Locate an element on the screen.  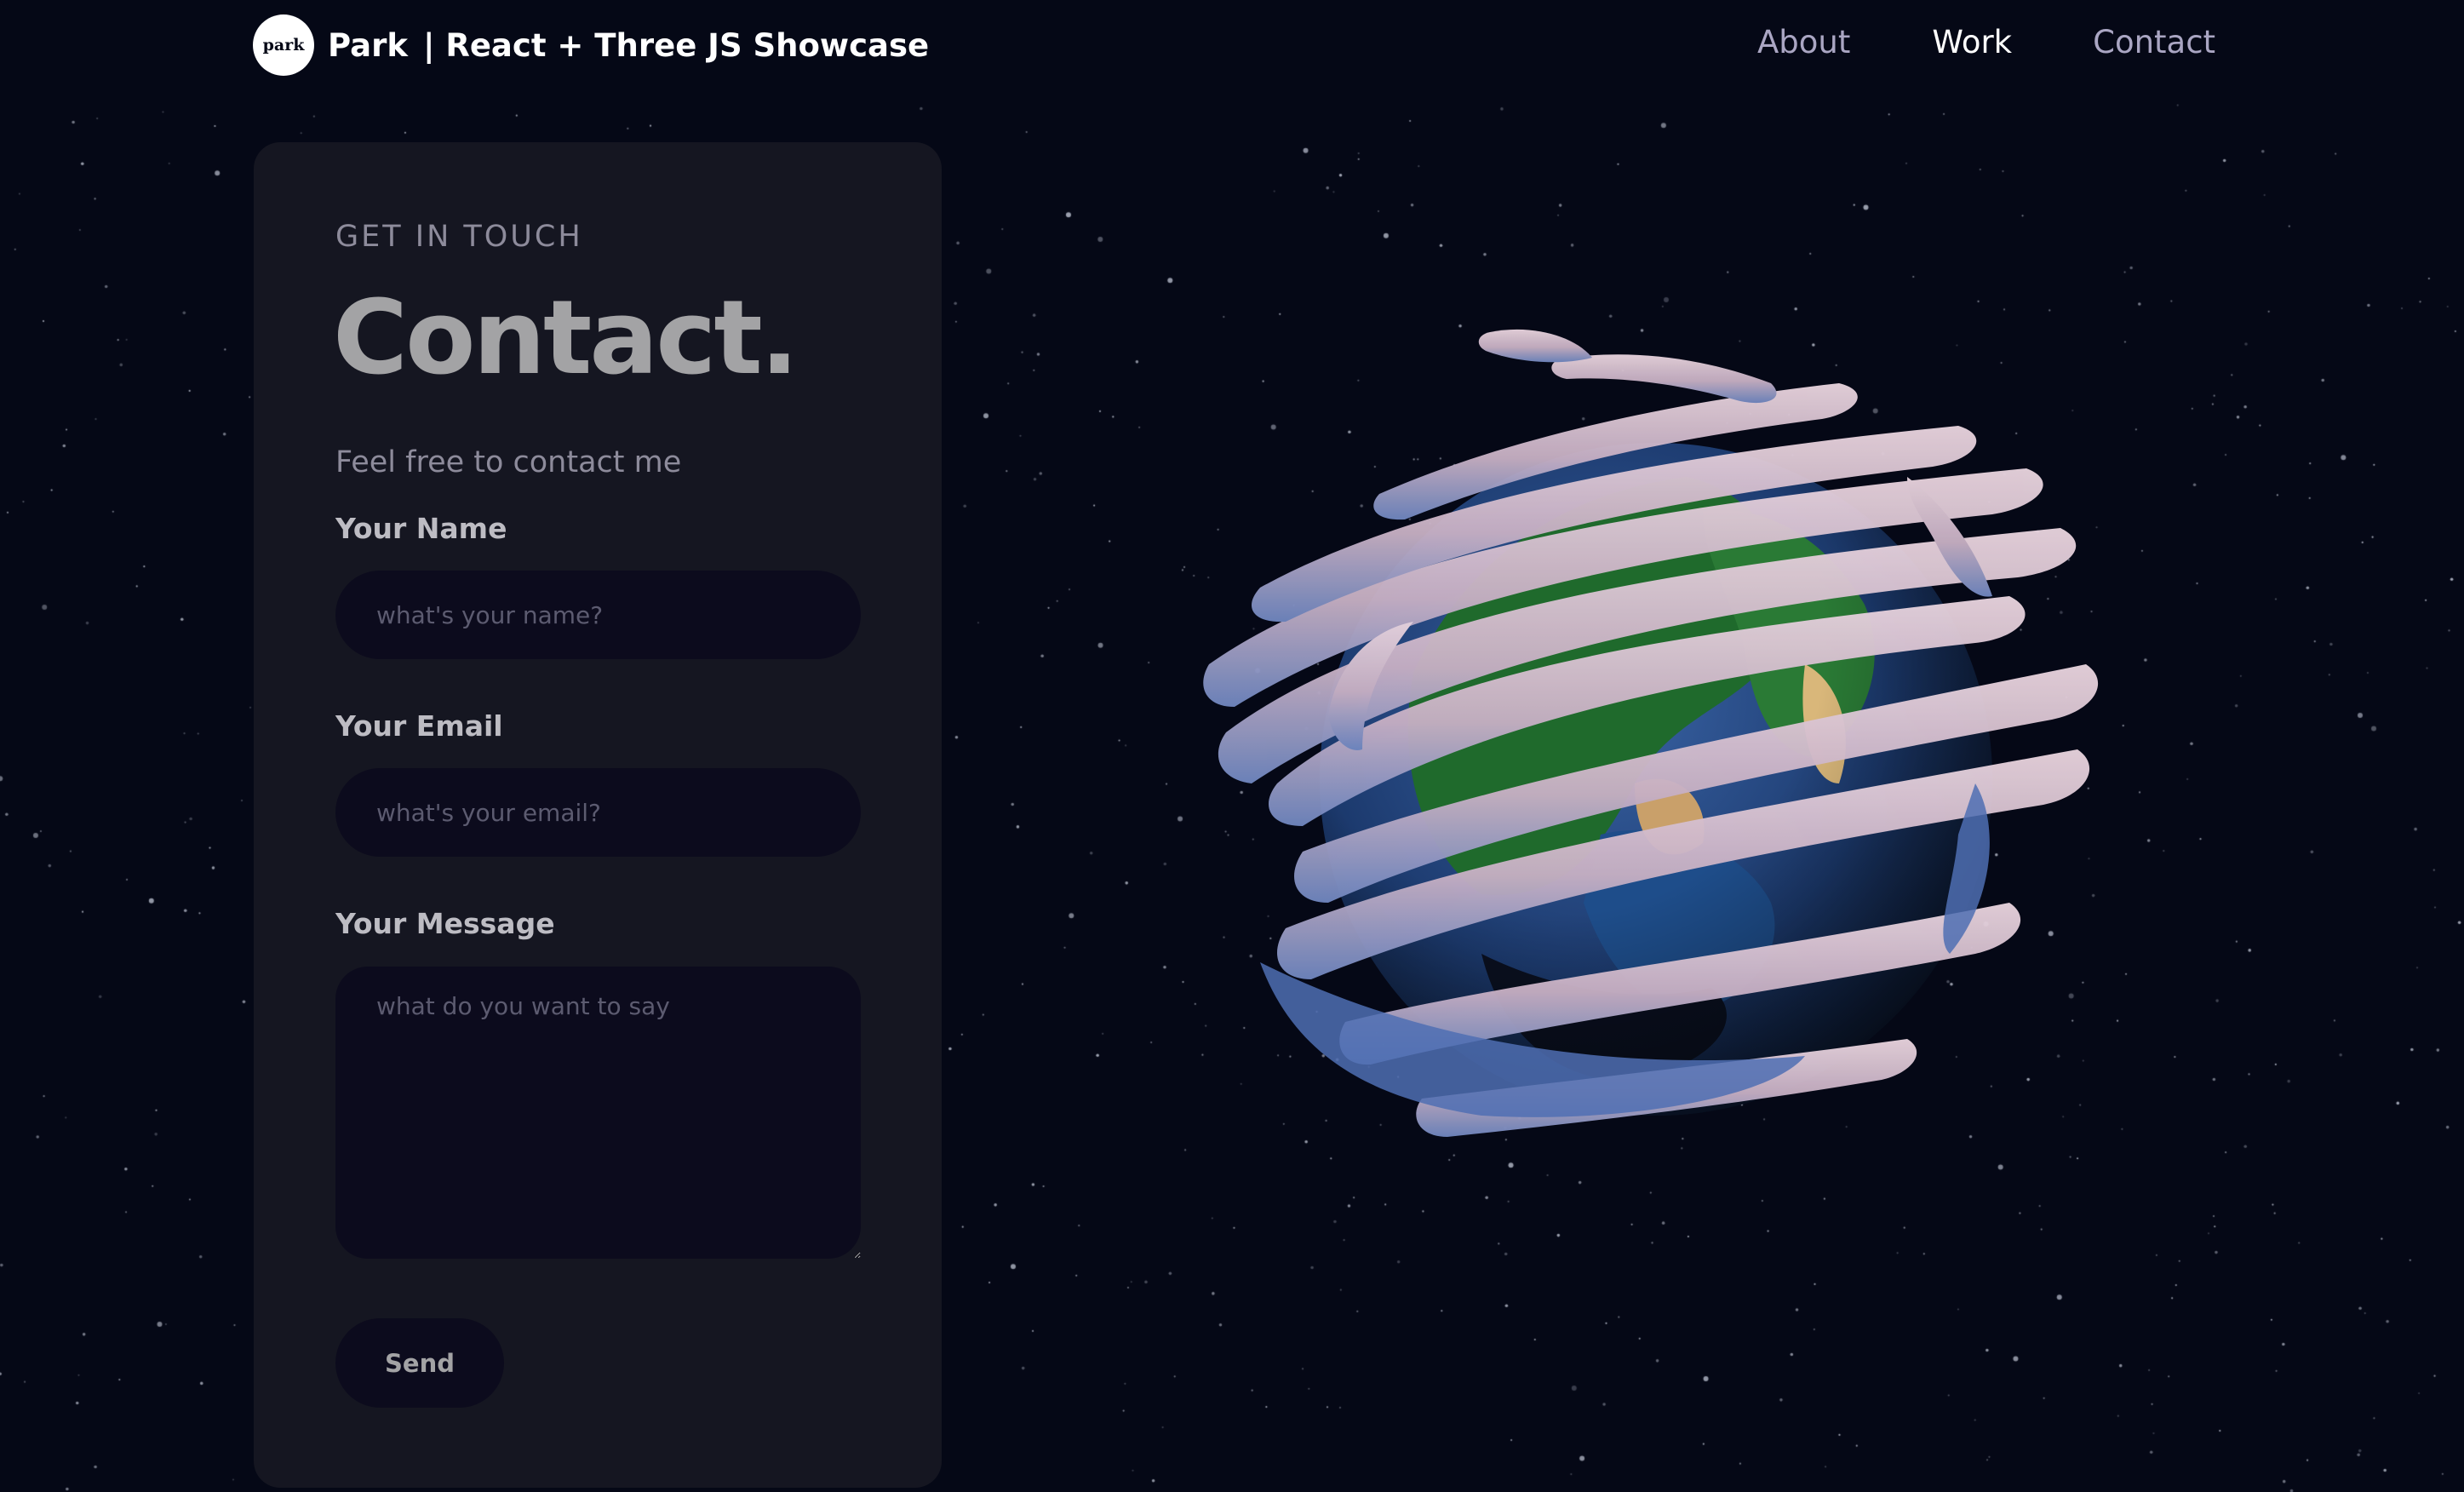
intro-text: Feel free to contact me is located at coordinates (508, 462).